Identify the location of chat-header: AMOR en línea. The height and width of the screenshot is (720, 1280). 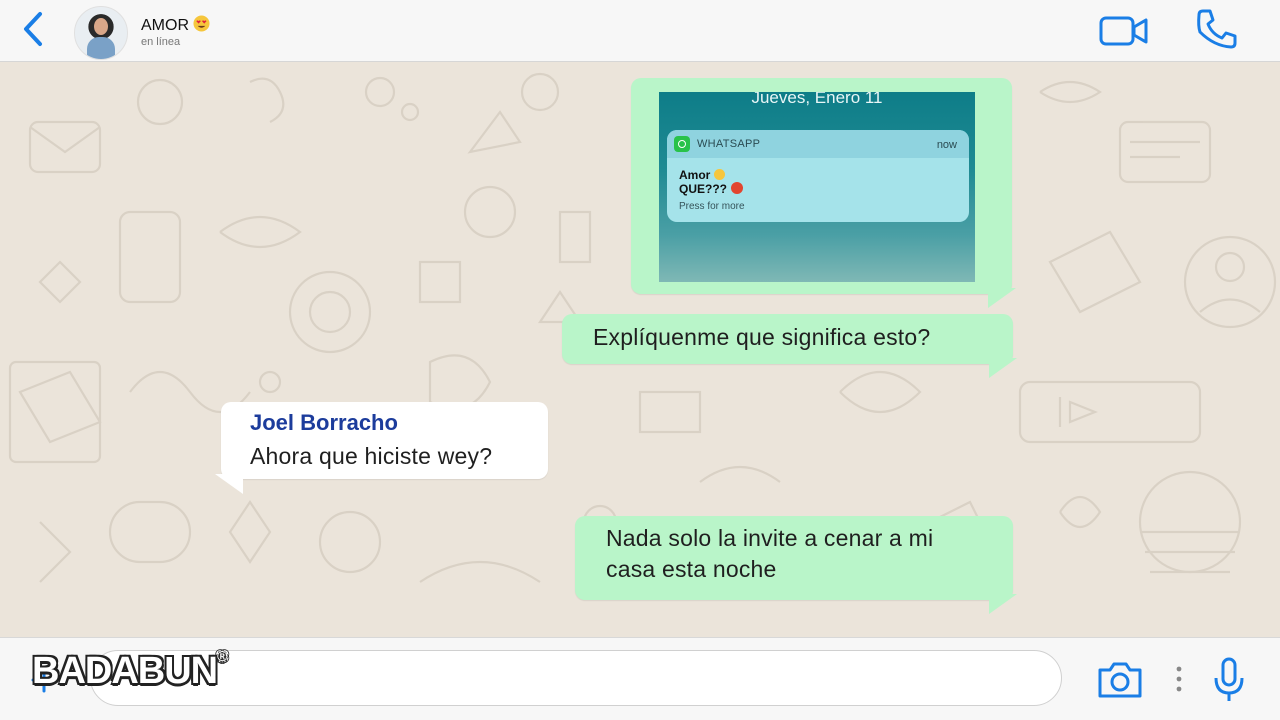
(640, 31).